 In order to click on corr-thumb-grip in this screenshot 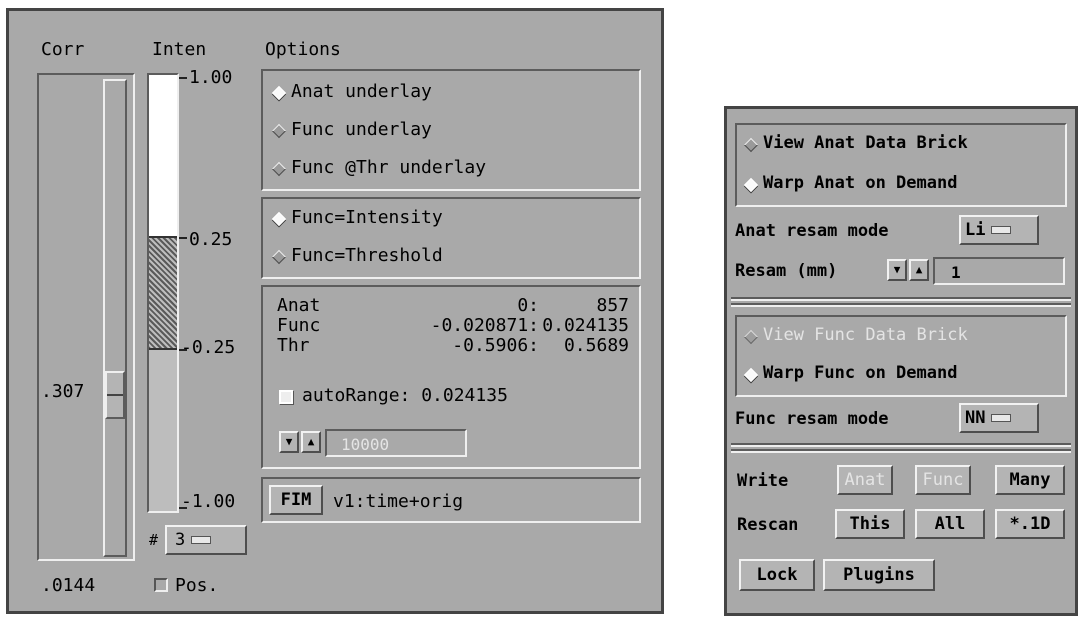, I will do `click(115, 395)`.